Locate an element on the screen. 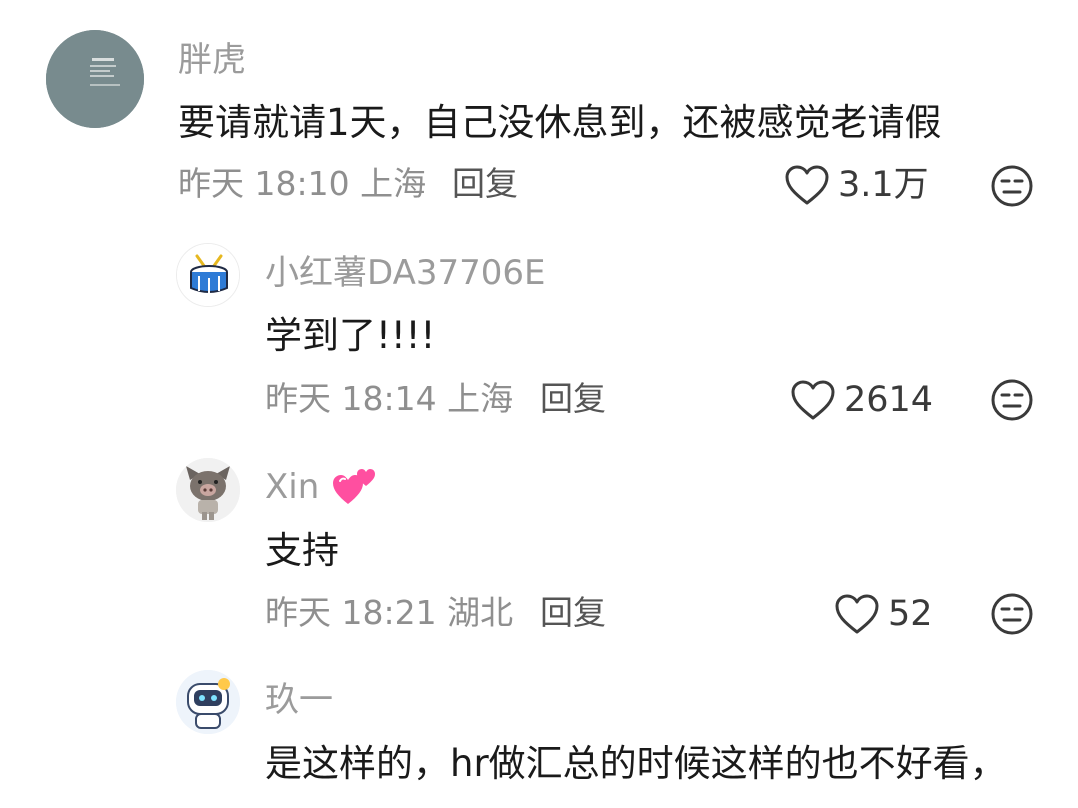 This screenshot has width=1078, height=808. username: 小红薯DA37706E is located at coordinates (405, 273).